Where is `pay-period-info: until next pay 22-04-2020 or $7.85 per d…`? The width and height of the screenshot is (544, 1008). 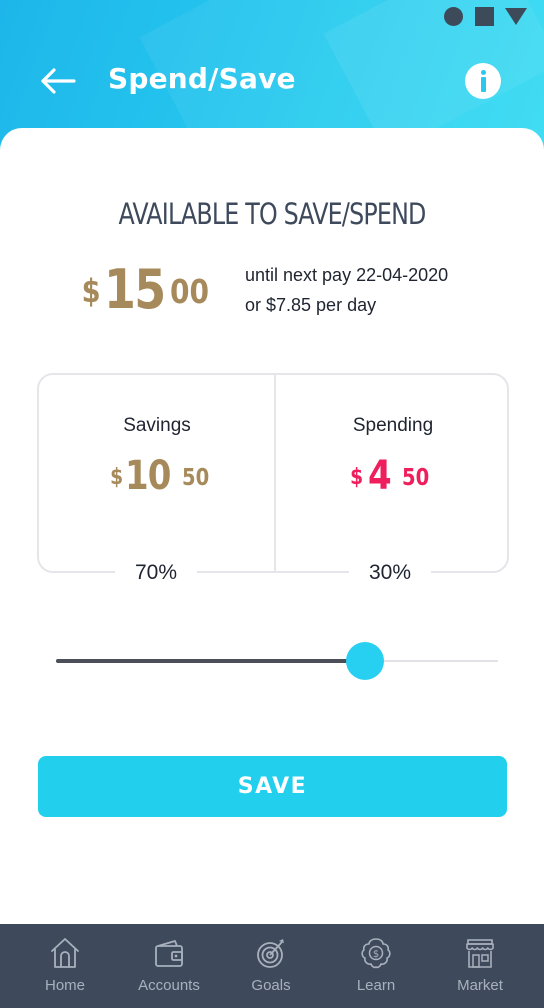
pay-period-info: until next pay 22-04-2020 or $7.85 per d… is located at coordinates (346, 290).